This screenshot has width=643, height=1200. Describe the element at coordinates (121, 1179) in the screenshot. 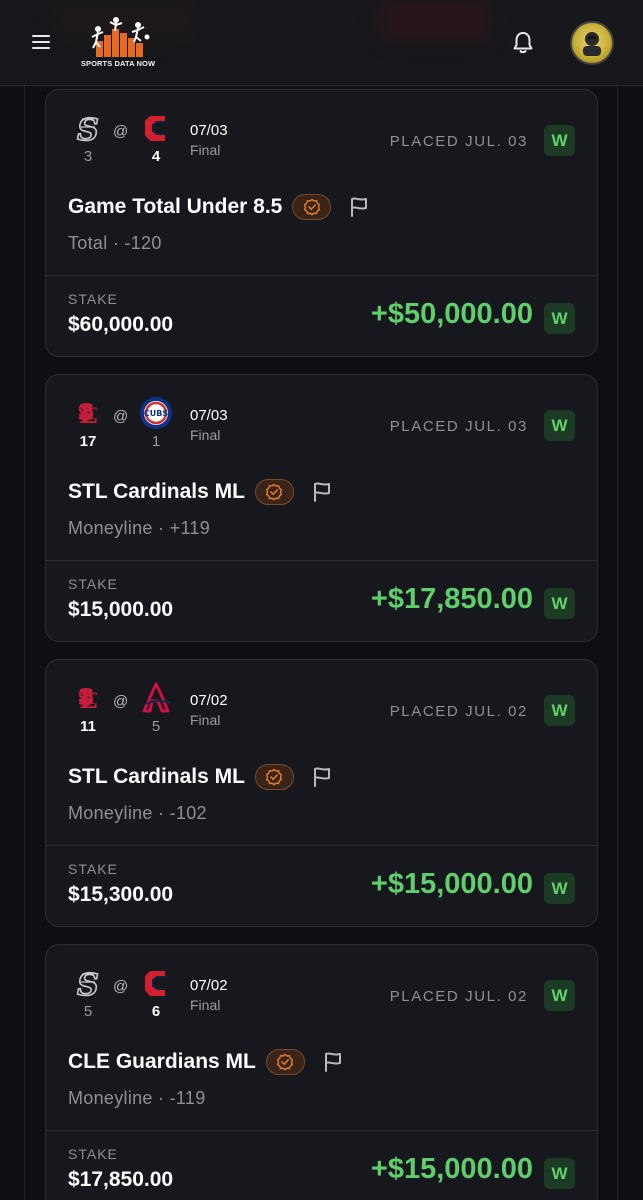

I see `stake-amount: $17,850.00` at that location.